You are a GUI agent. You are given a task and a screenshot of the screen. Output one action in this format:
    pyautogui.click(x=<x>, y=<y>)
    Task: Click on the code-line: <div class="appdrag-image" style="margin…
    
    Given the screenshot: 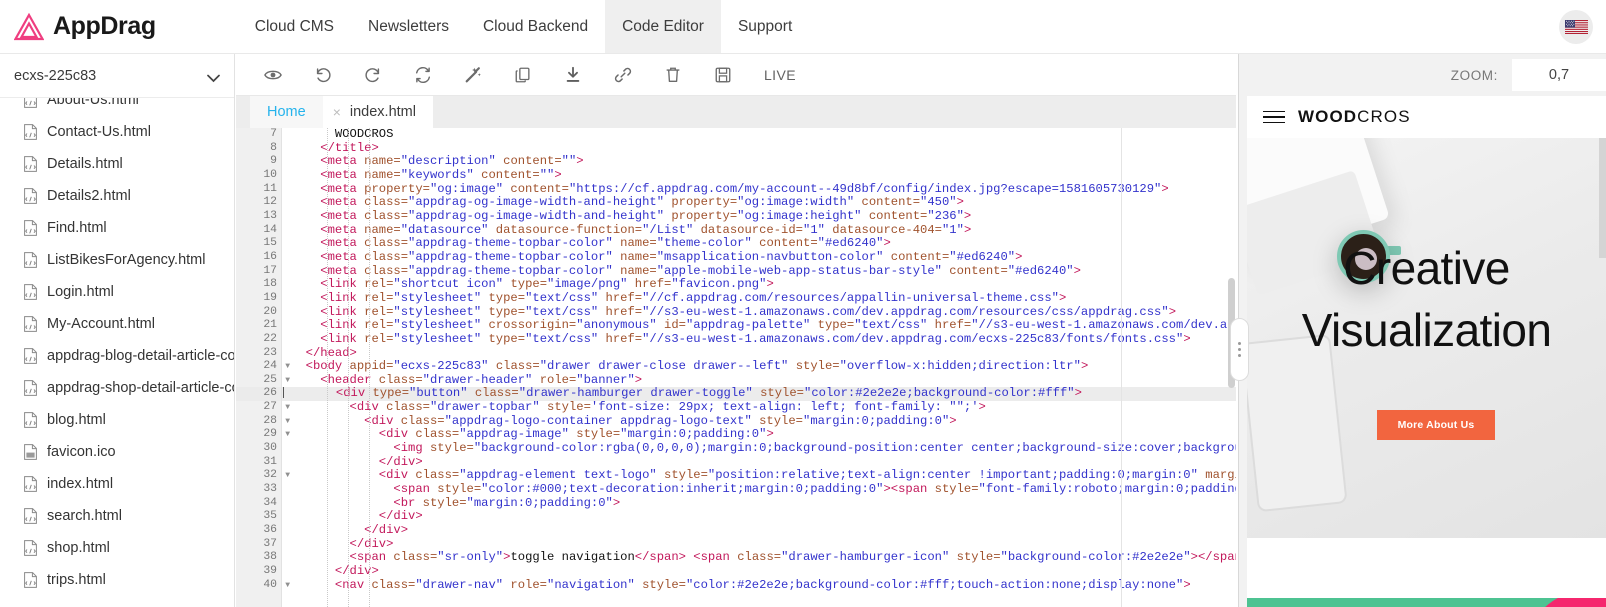 What is the action you would take?
    pyautogui.click(x=763, y=435)
    